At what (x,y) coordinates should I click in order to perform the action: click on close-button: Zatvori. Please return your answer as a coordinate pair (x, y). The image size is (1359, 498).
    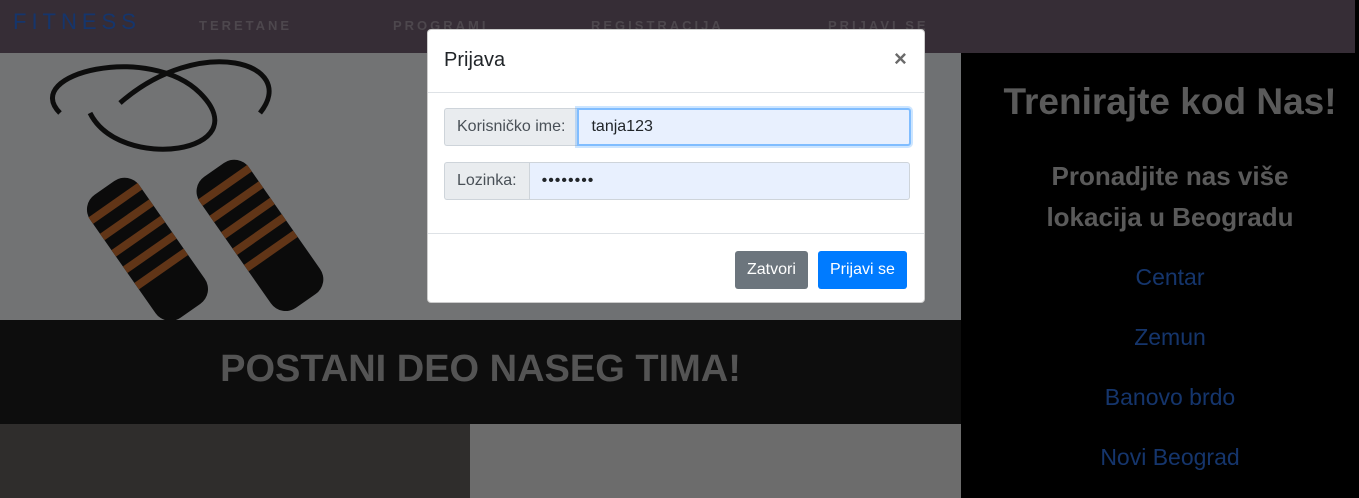
    Looking at the image, I should click on (771, 270).